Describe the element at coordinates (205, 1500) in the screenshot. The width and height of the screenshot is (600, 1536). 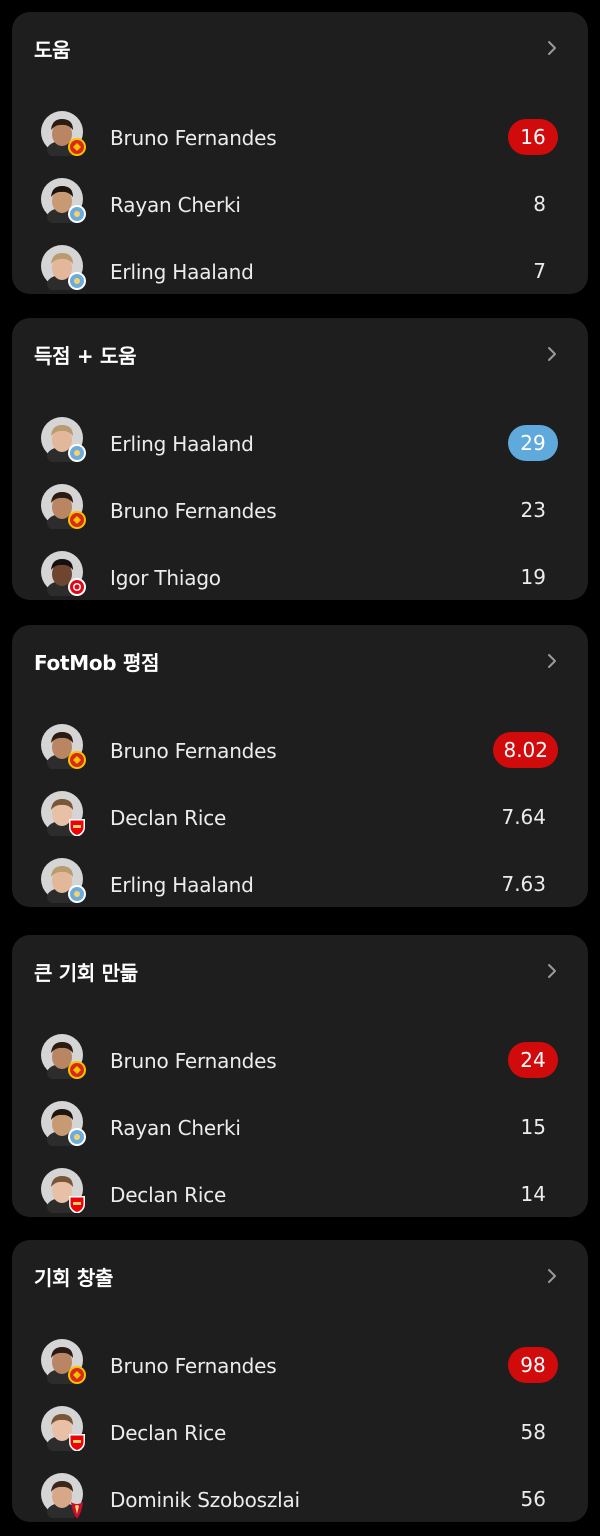
I see `player-name: Dominik Szoboszlai` at that location.